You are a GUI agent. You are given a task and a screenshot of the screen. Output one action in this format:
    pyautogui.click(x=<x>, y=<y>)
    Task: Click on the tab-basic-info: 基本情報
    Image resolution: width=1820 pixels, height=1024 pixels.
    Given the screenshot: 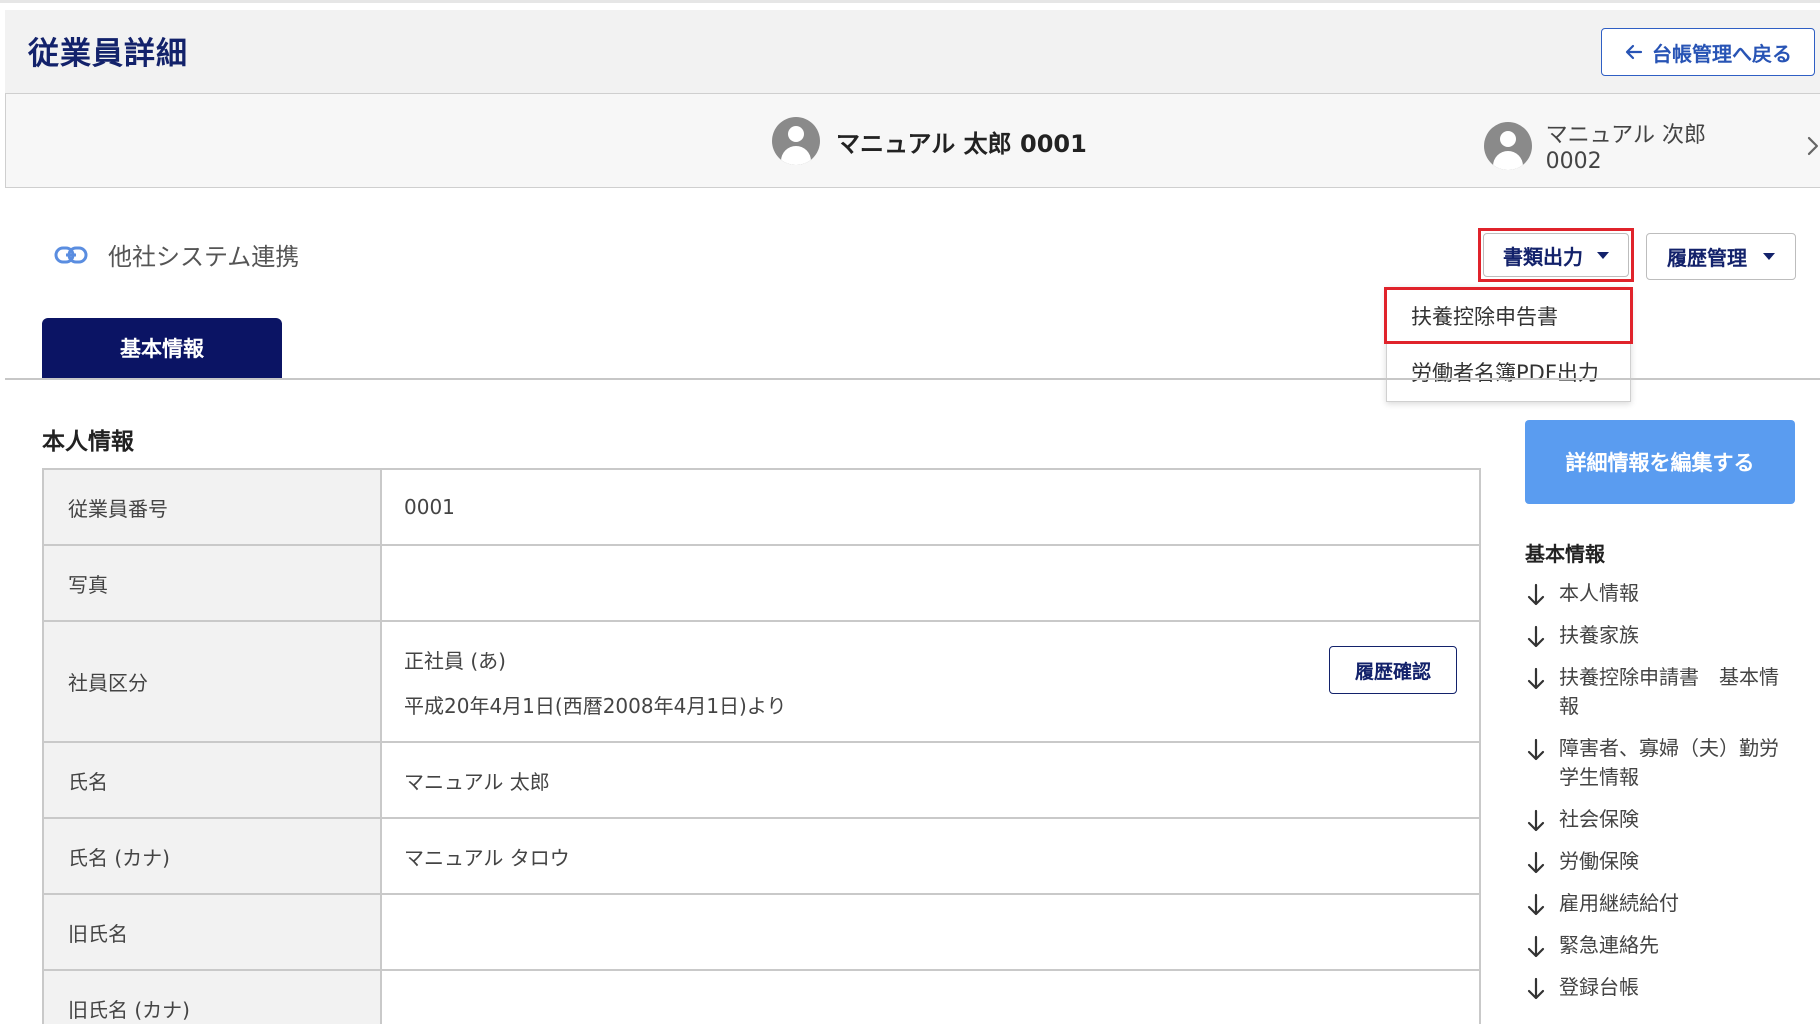 What is the action you would take?
    pyautogui.click(x=162, y=348)
    